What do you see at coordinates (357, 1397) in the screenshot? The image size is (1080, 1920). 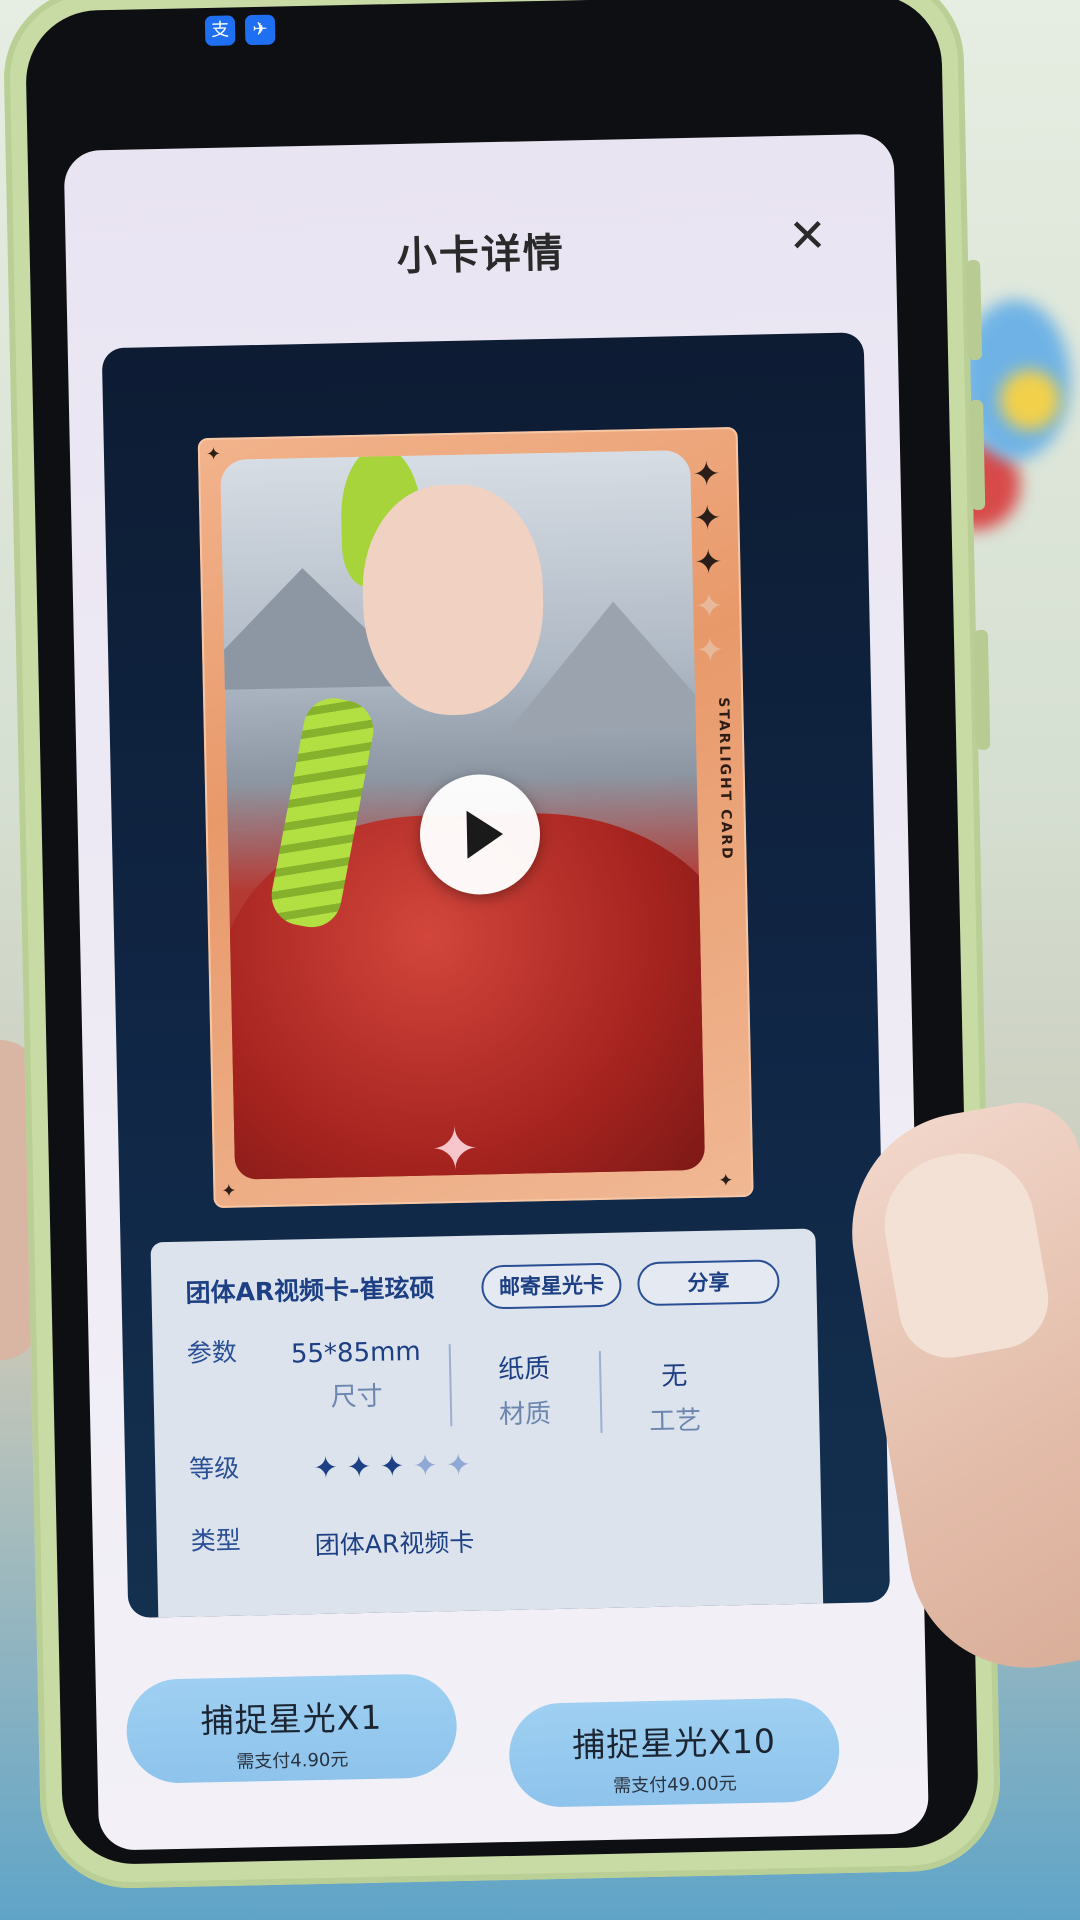 I see `spec-key: 尺寸` at bounding box center [357, 1397].